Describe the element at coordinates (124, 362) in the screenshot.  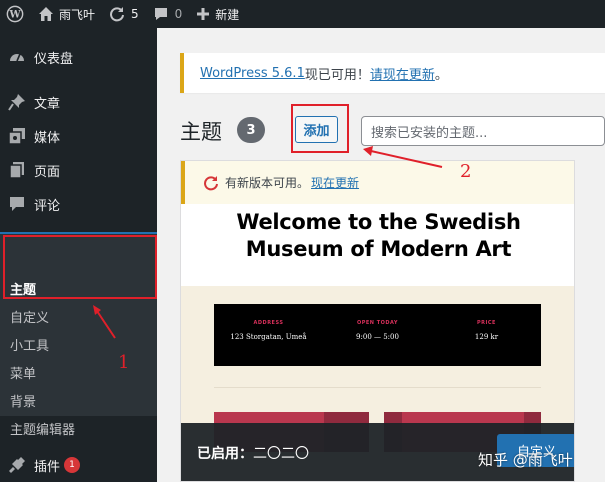
I see `annotation-number-1: 1` at that location.